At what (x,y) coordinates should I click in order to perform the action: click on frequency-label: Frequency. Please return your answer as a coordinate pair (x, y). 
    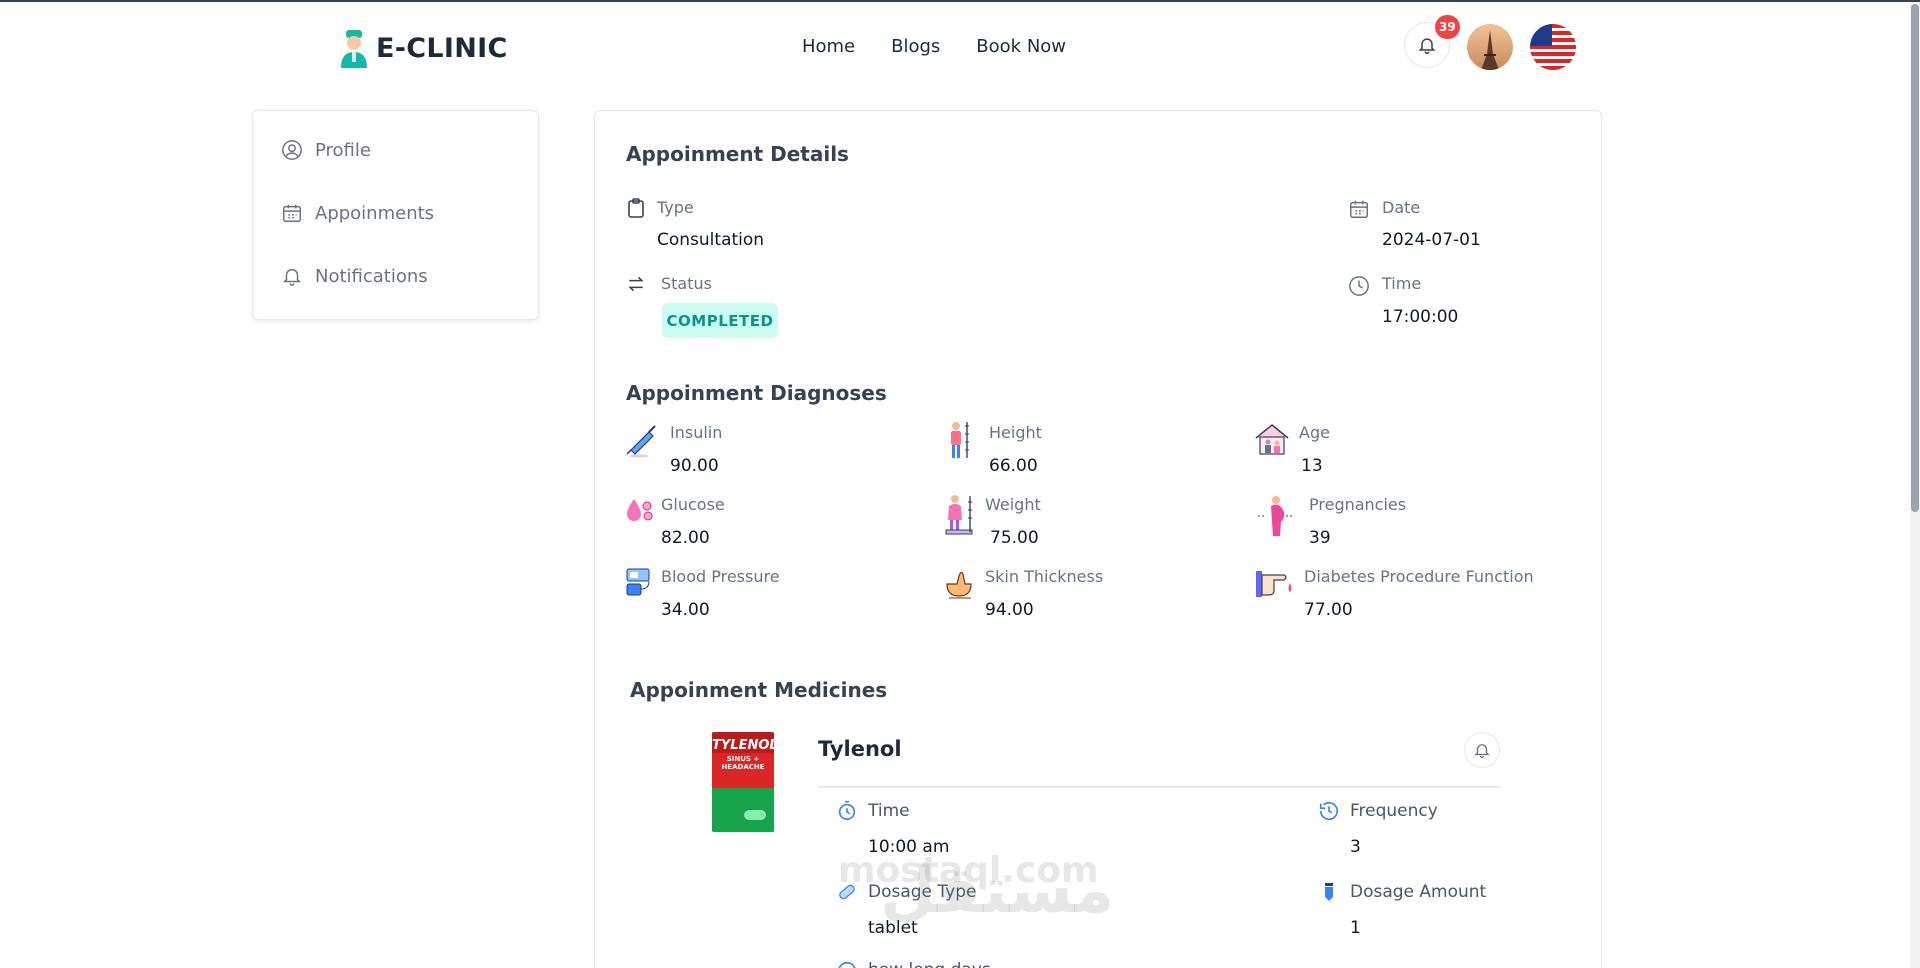
    Looking at the image, I should click on (1394, 811).